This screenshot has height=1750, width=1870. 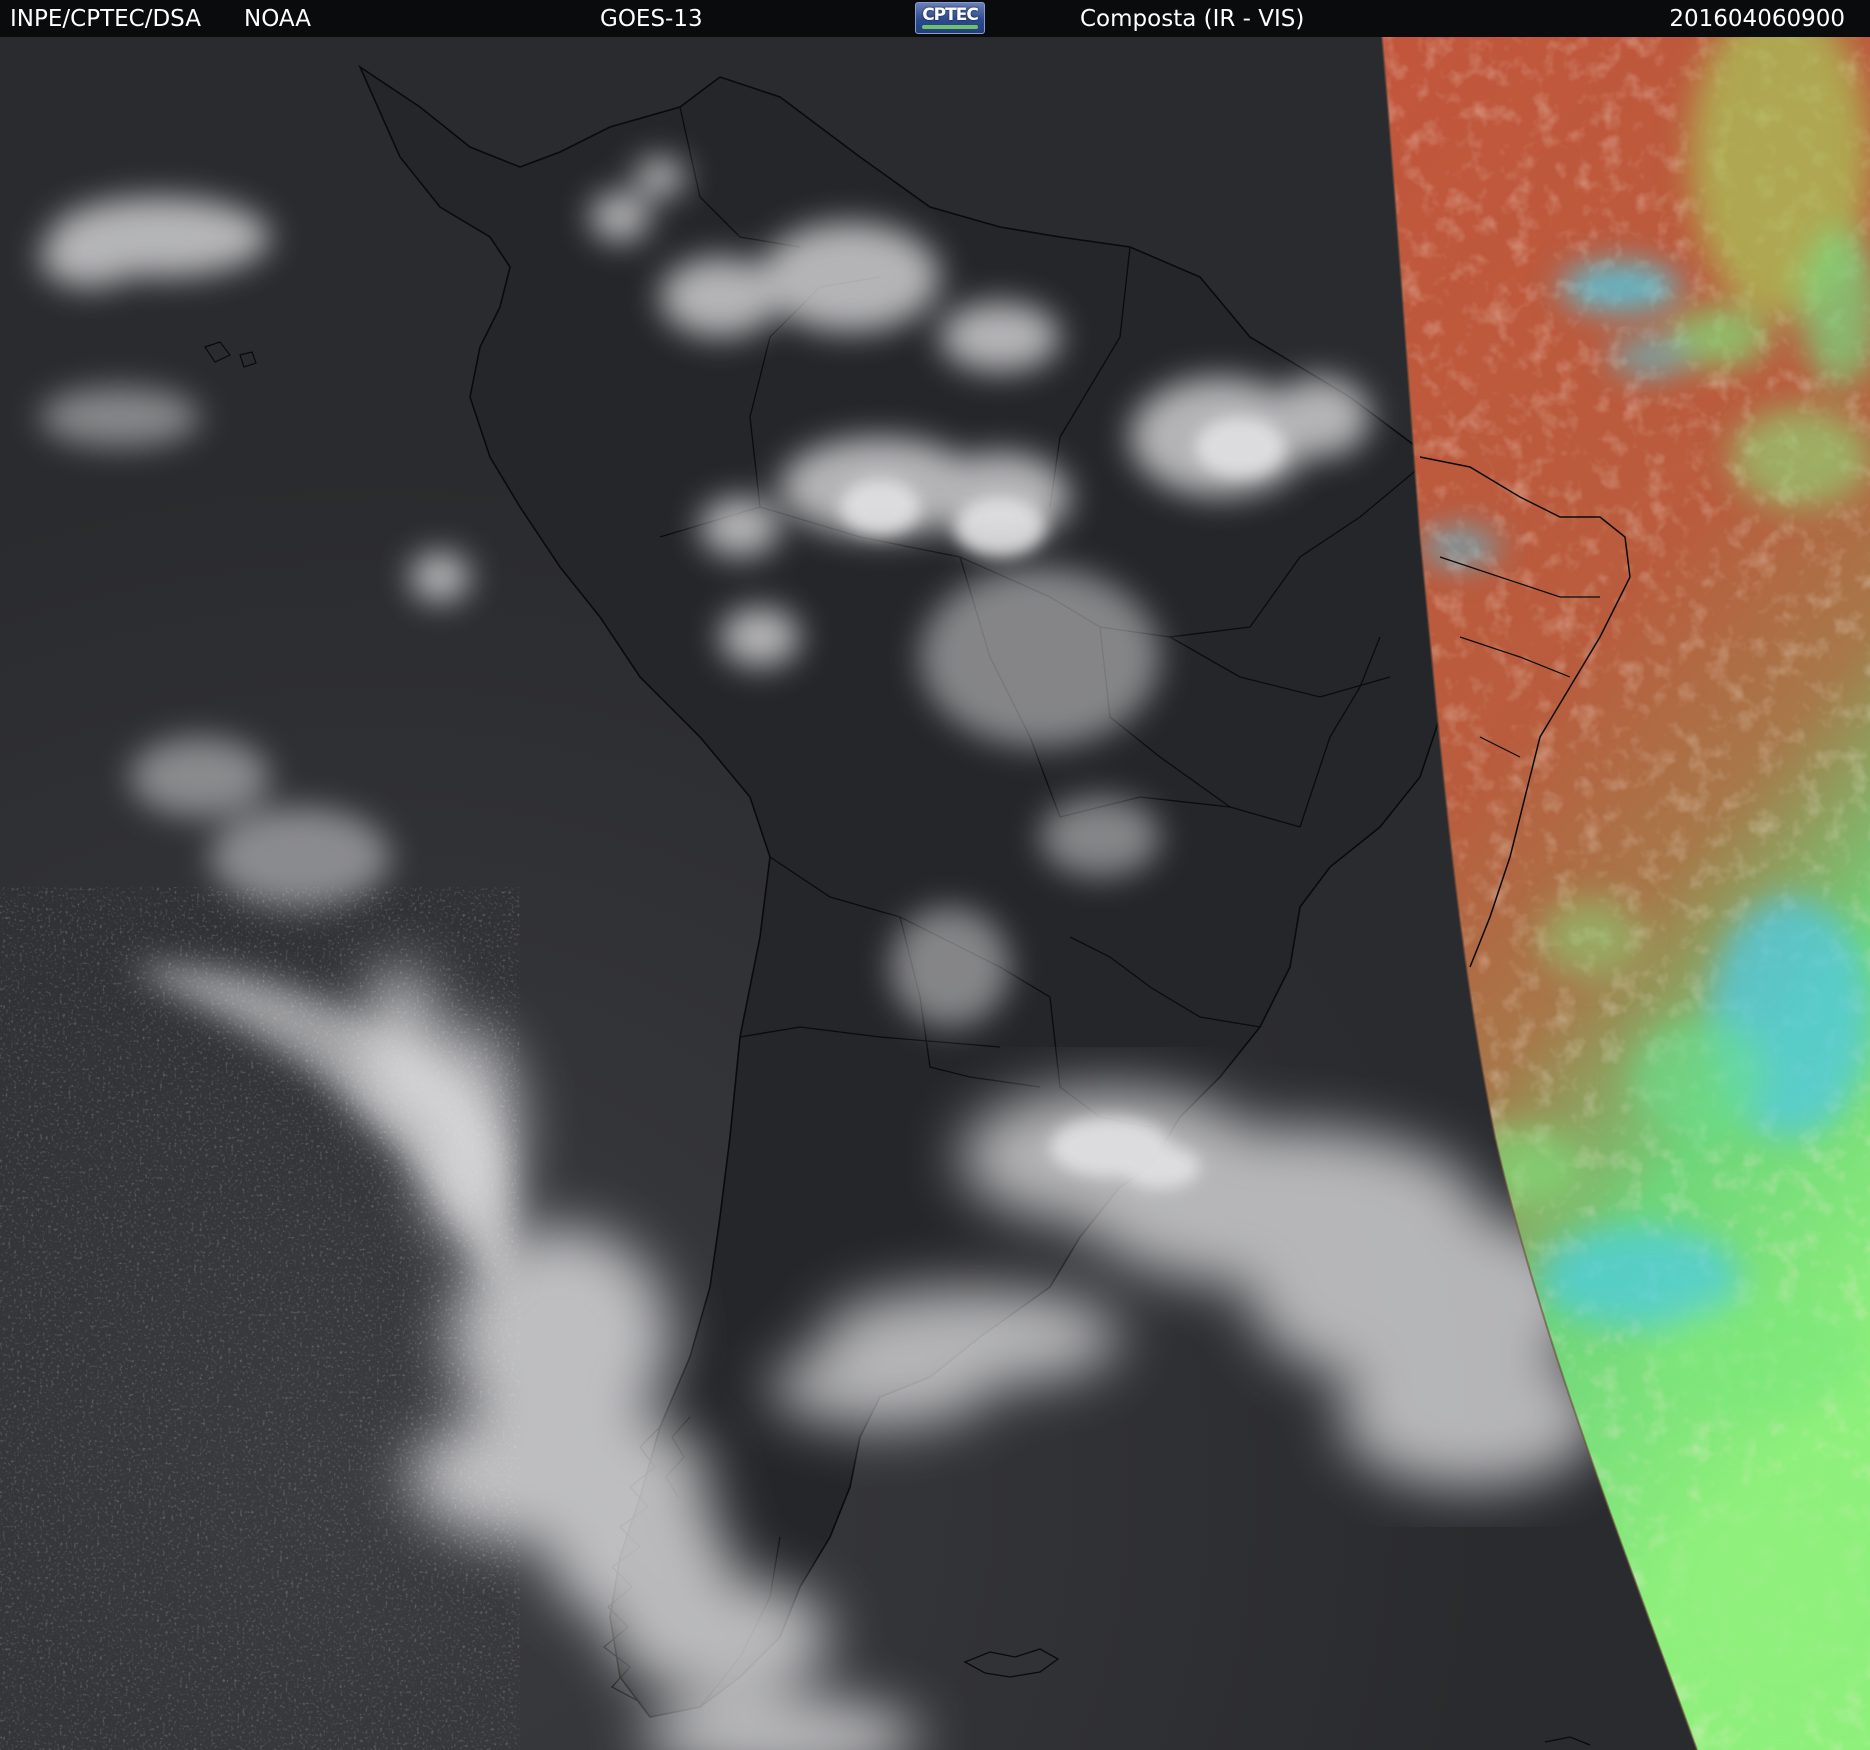 I want to click on product-label: Composta (IR - VIS), so click(x=1192, y=19).